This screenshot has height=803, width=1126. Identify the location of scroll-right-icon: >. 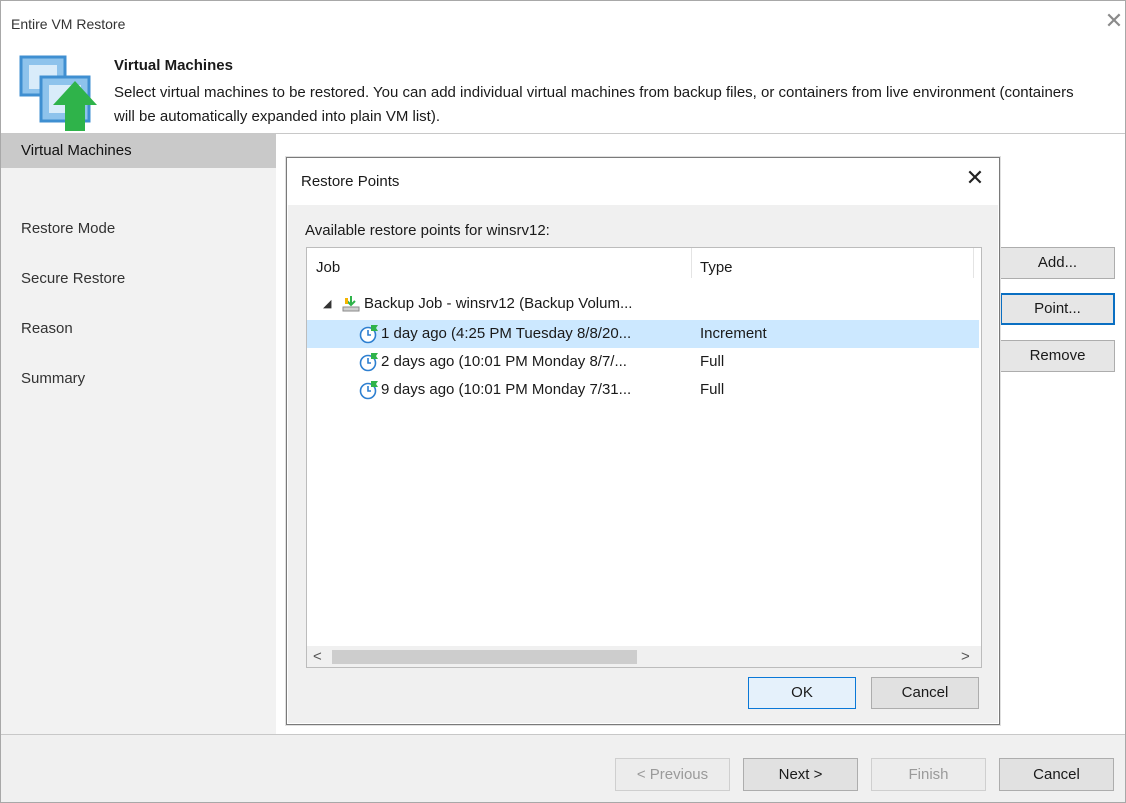
(965, 657).